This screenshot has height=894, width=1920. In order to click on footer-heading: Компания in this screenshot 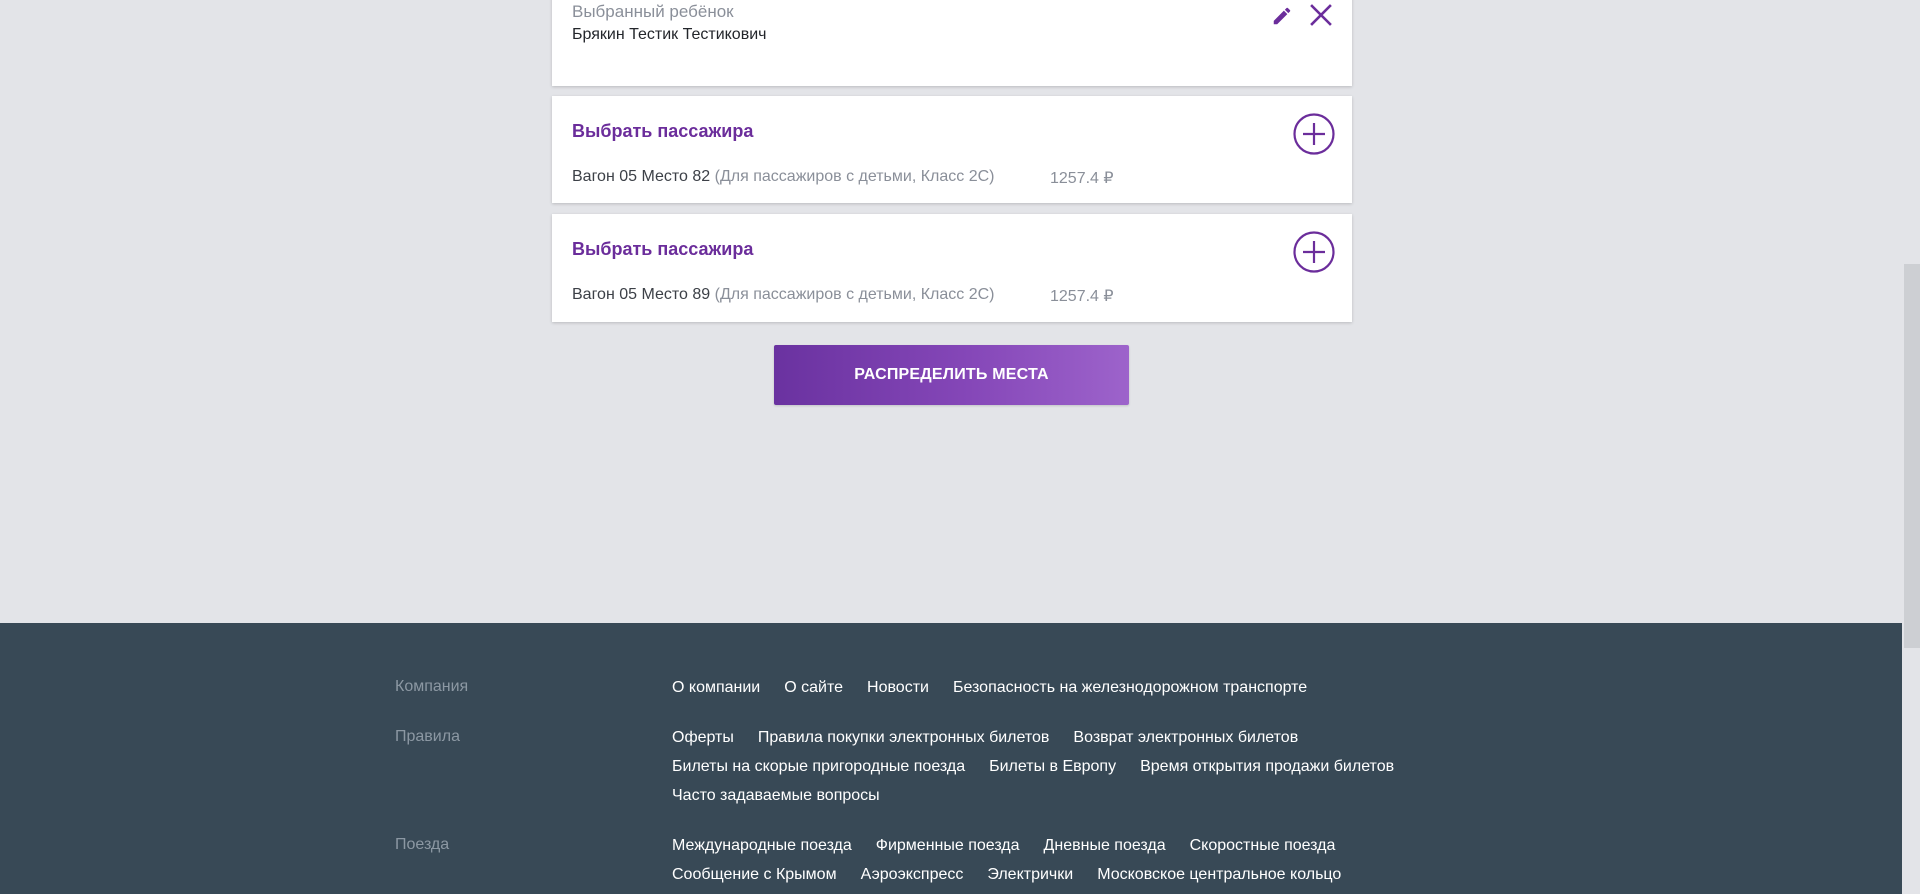, I will do `click(432, 686)`.